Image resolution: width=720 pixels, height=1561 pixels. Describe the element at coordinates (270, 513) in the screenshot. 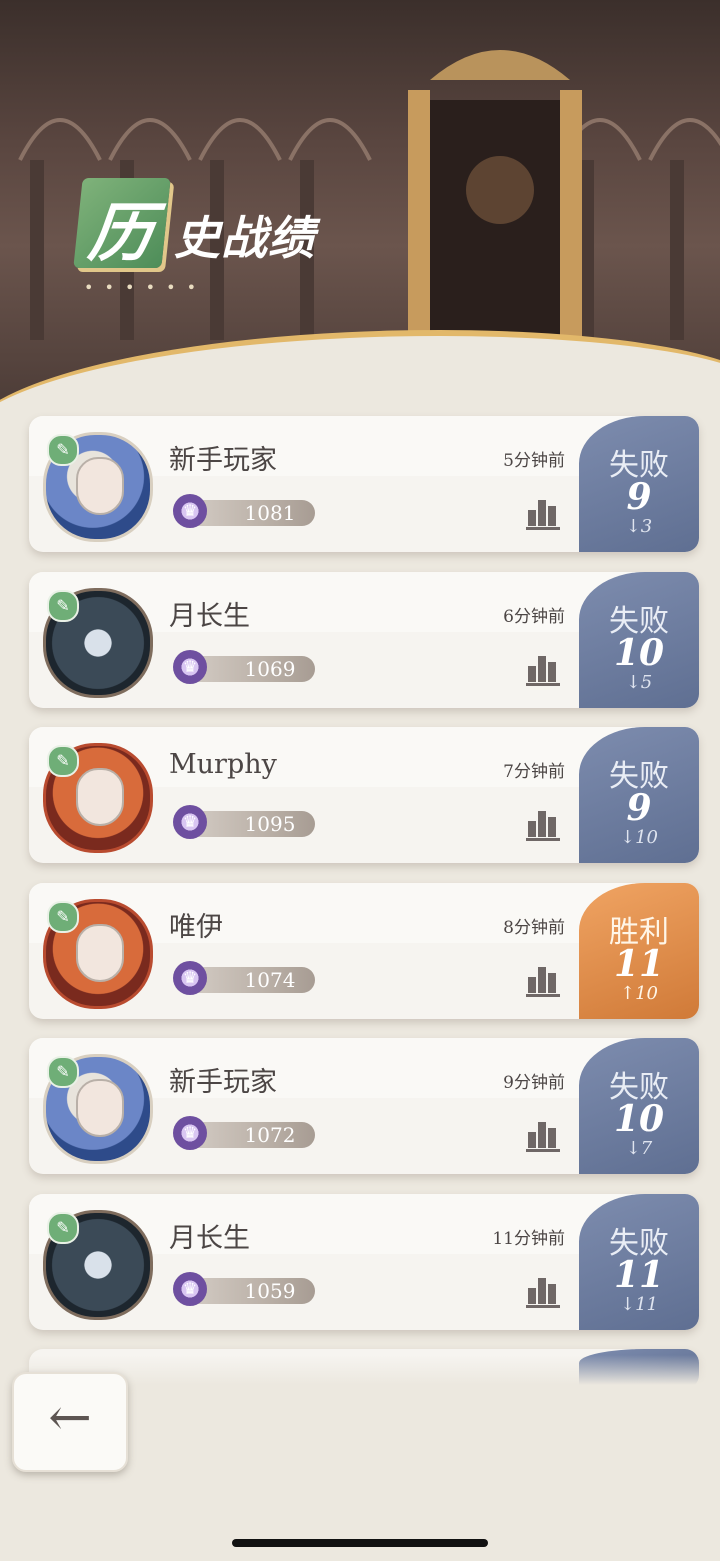

I see `rank-score: 1081` at that location.